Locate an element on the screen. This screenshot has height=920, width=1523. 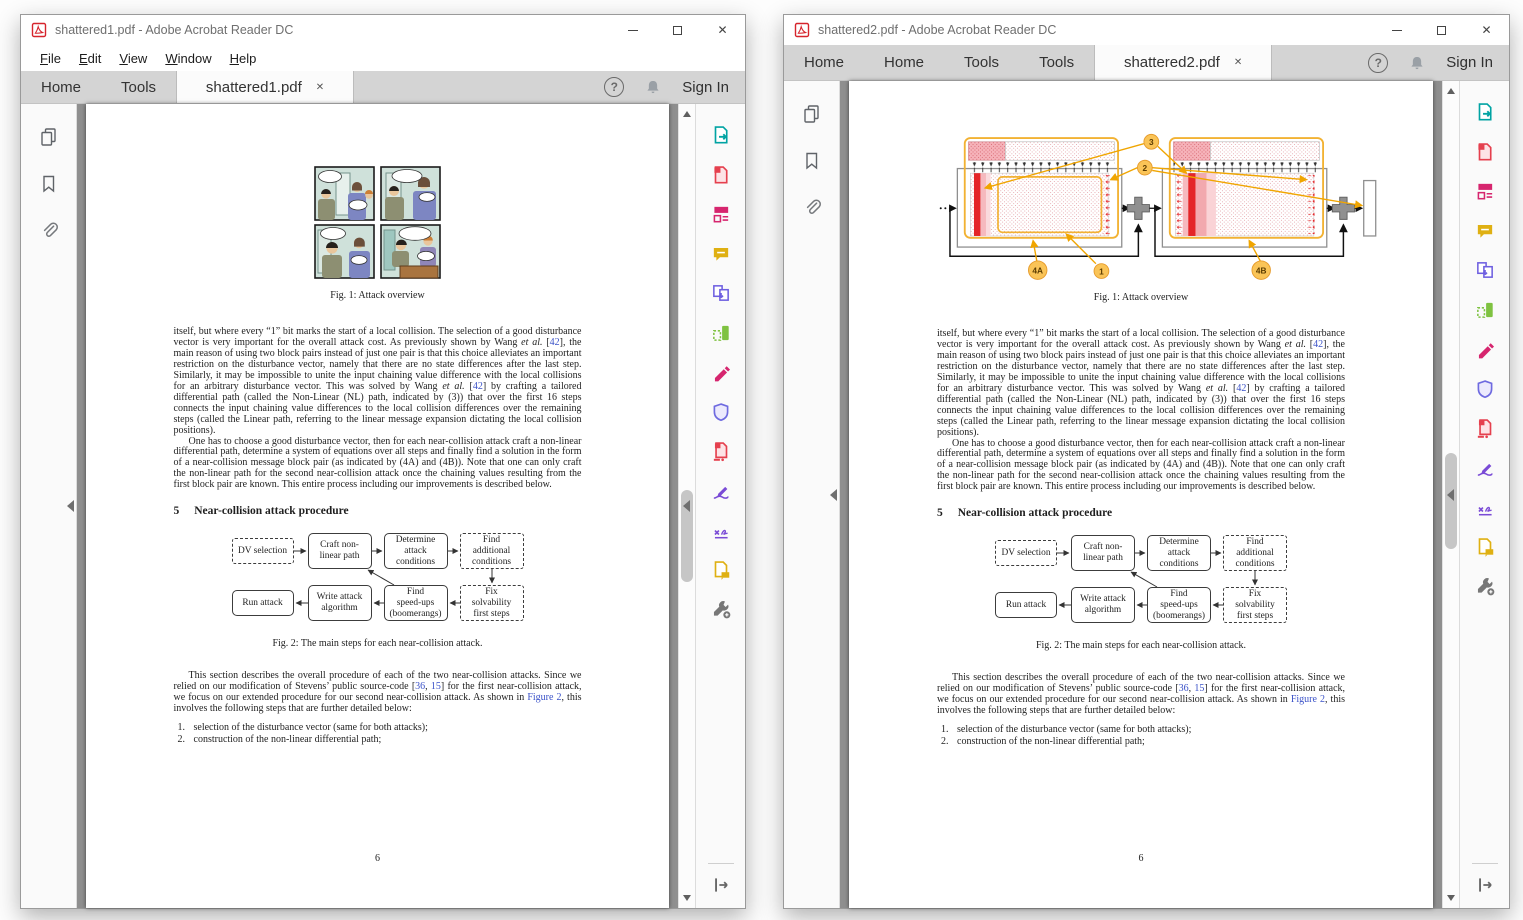
menu-file: File is located at coordinates (50, 58).